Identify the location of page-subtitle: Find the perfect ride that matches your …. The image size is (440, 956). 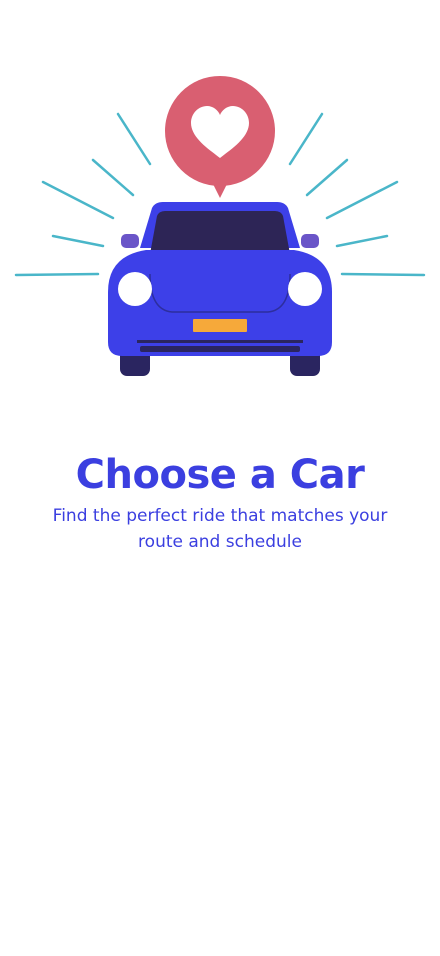
(220, 529).